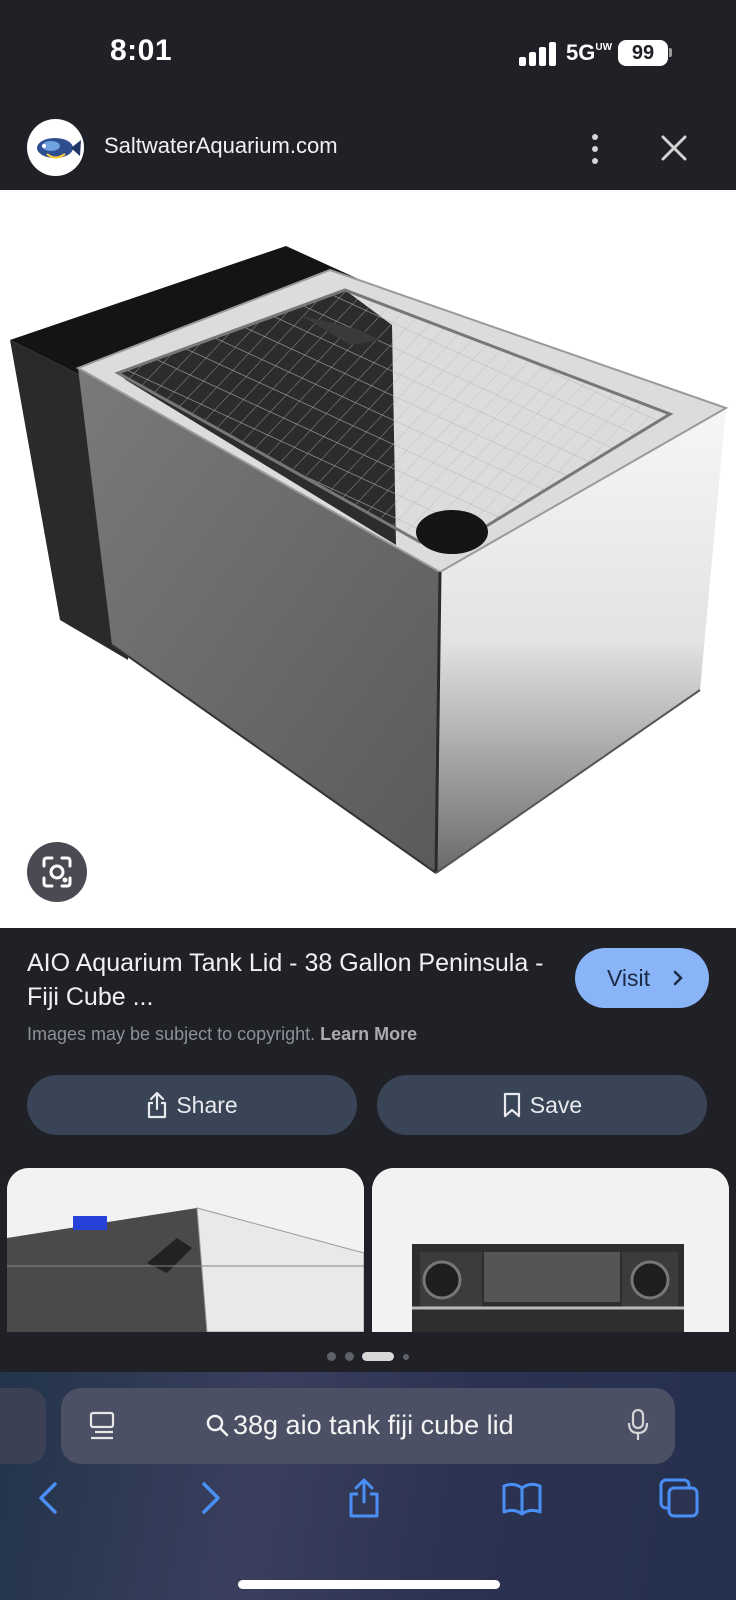 The width and height of the screenshot is (736, 1600). What do you see at coordinates (368, 55) in the screenshot?
I see `status-bar: 8:01 5GUW 99` at bounding box center [368, 55].